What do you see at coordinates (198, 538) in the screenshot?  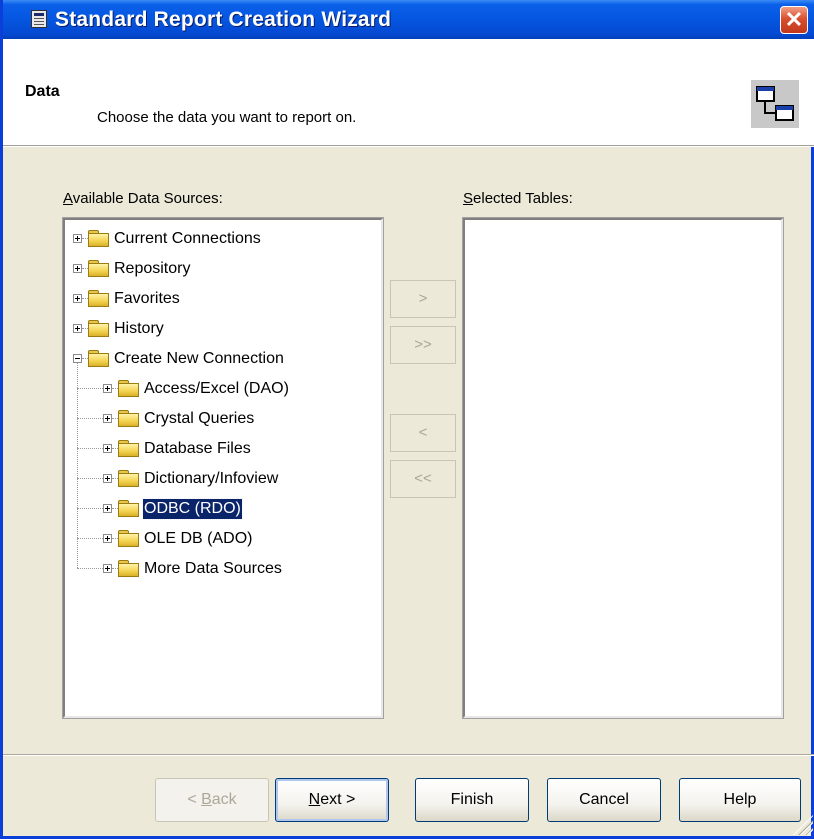 I see `tree-item-label: OLE DB (ADO)` at bounding box center [198, 538].